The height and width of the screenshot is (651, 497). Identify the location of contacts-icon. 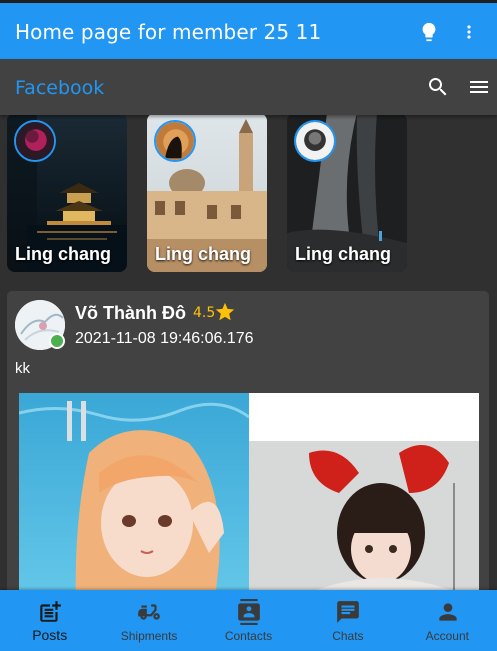
(248, 612).